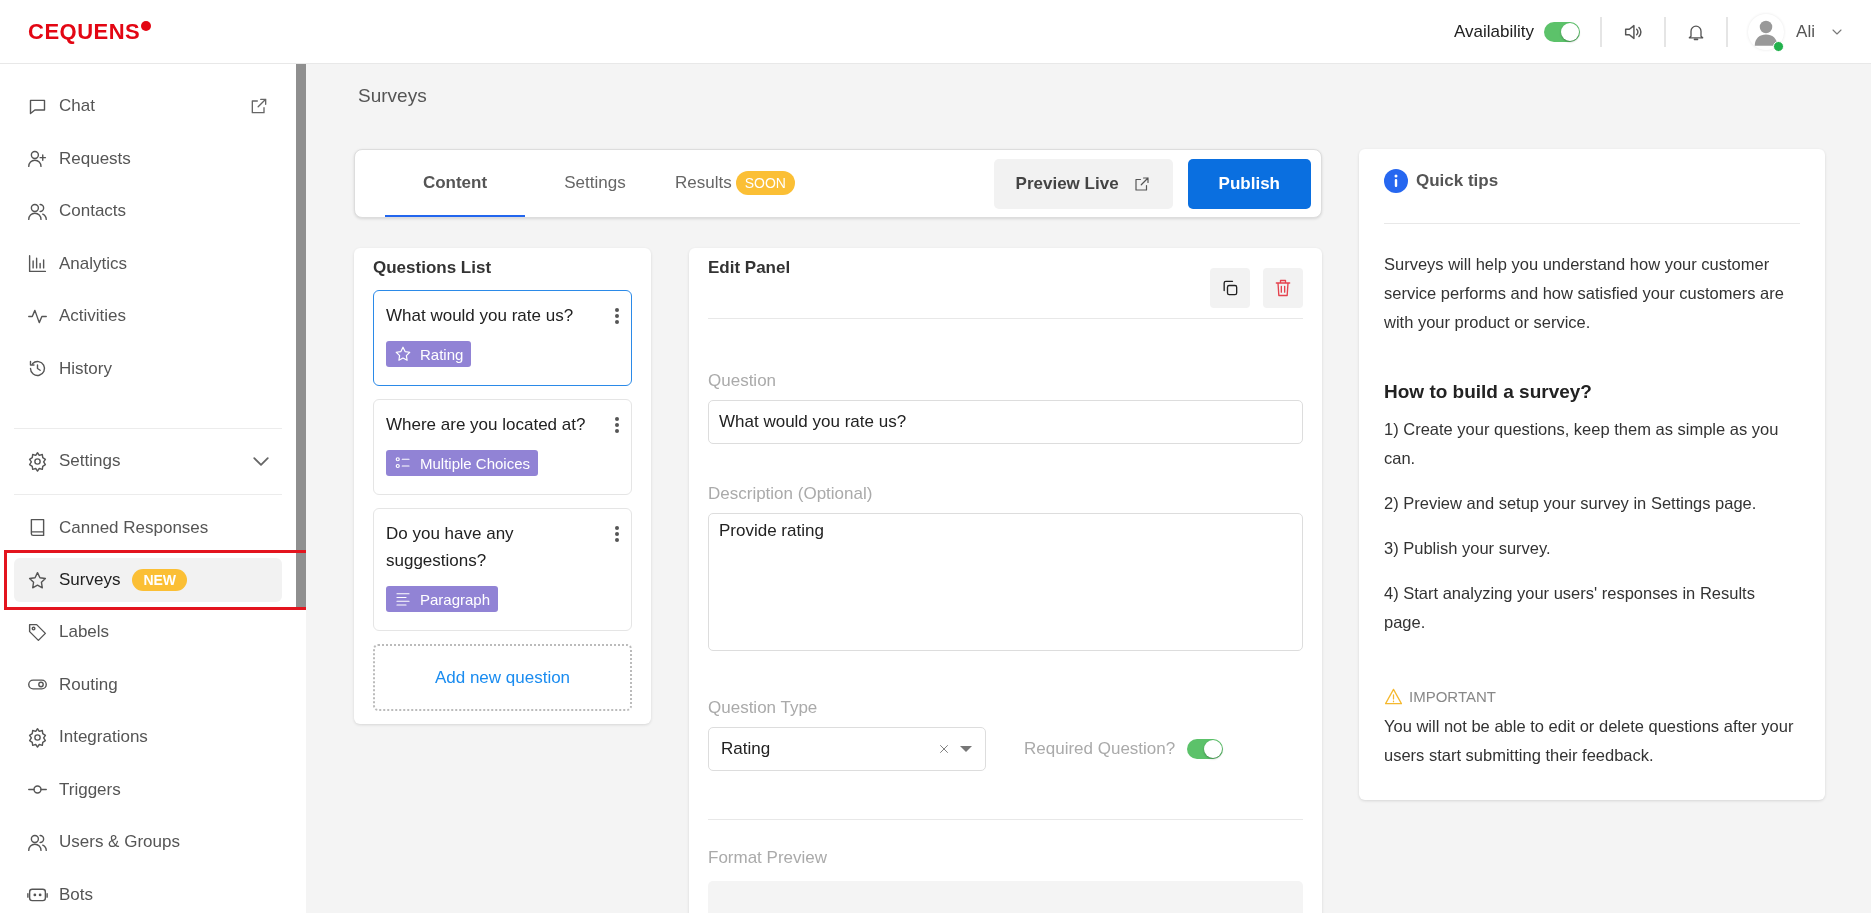 Image resolution: width=1871 pixels, height=913 pixels. What do you see at coordinates (749, 268) in the screenshot?
I see `edit-panel-title: Edit Panel` at bounding box center [749, 268].